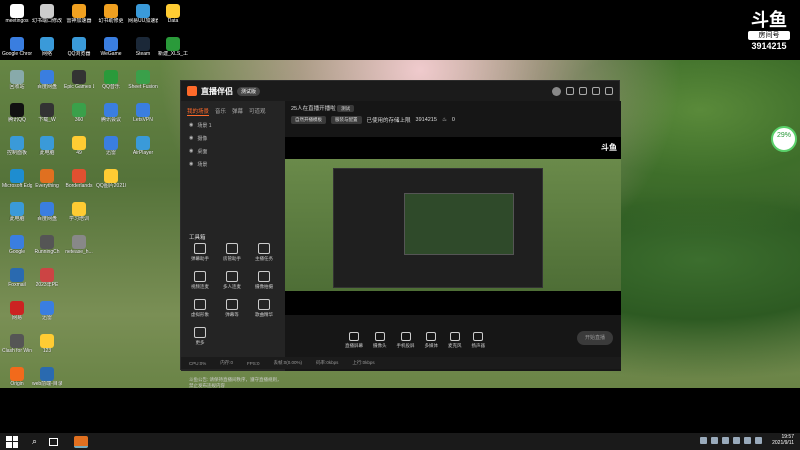  I want to click on desktop-icon: 网易UU加速器, so click(143, 14).